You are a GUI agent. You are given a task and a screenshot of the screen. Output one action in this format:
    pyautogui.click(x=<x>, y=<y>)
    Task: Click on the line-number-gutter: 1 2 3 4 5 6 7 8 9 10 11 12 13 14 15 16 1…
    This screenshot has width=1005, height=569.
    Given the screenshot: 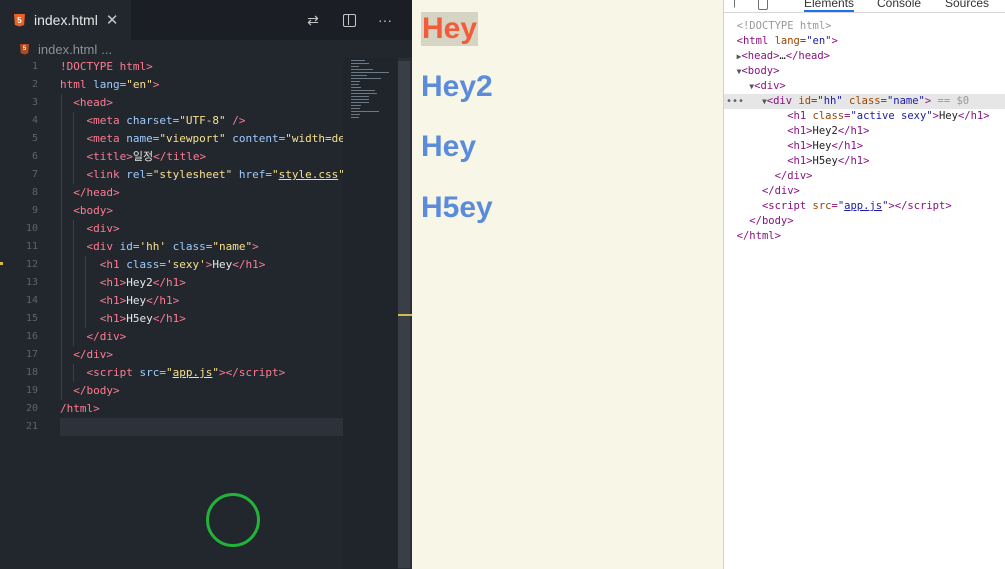 What is the action you would take?
    pyautogui.click(x=24, y=247)
    